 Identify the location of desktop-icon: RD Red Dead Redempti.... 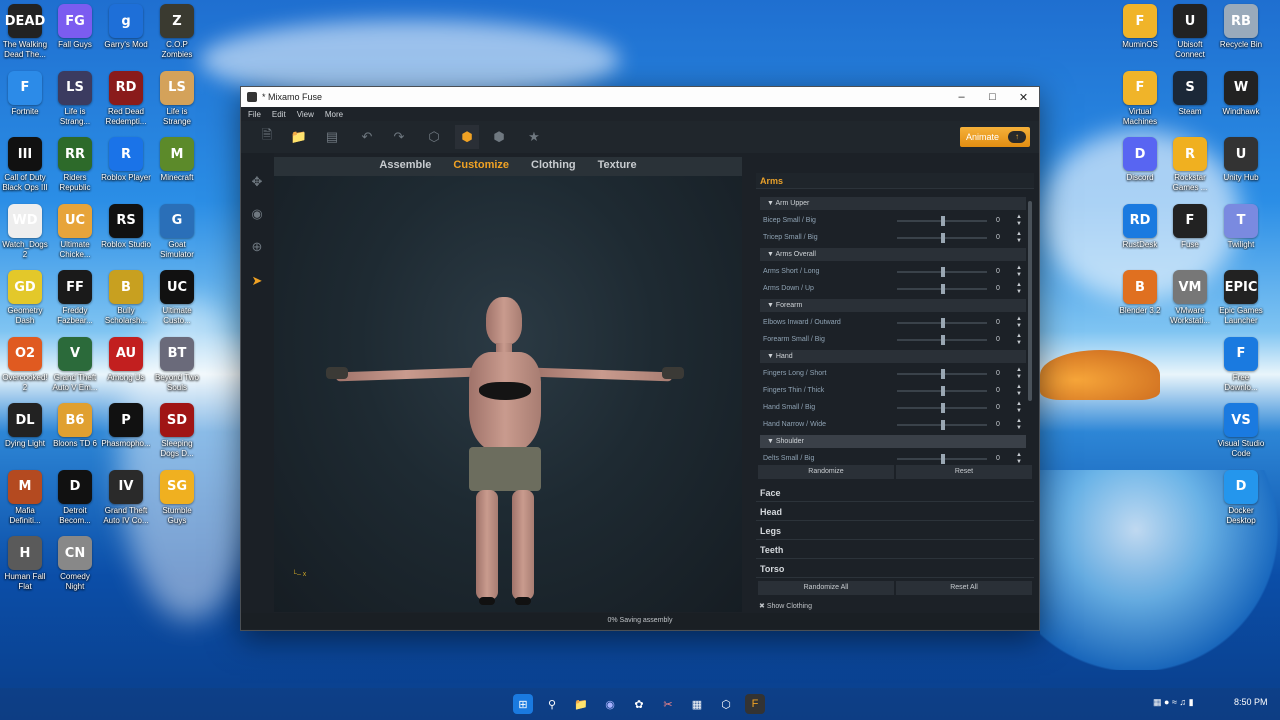
(126, 98).